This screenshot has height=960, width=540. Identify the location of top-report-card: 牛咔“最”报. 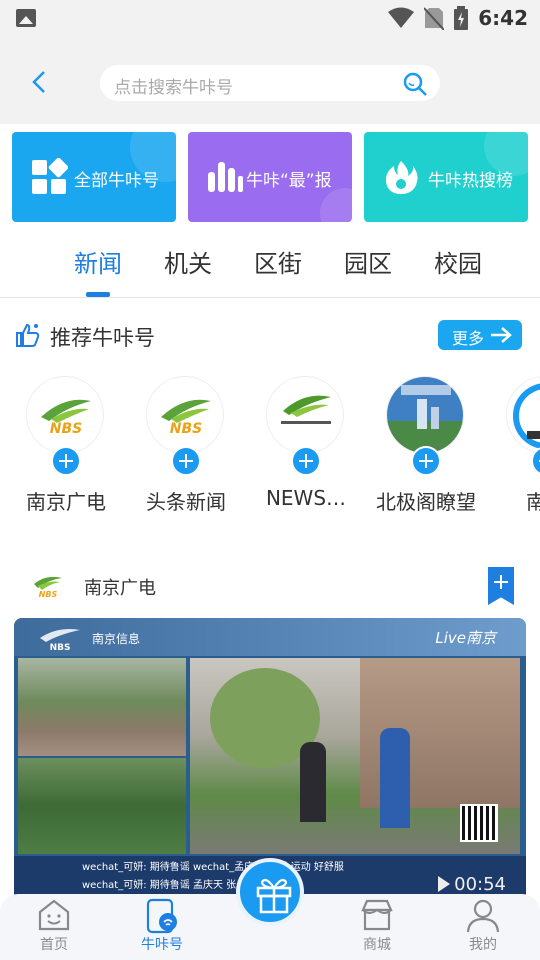
(270, 177).